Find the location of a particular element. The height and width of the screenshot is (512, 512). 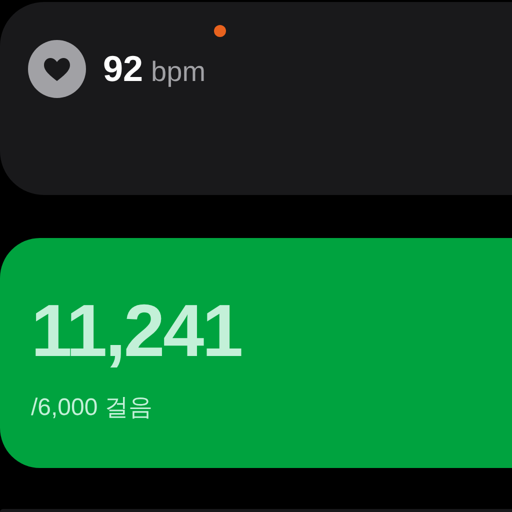

heart-rate-value: 92 is located at coordinates (123, 69).